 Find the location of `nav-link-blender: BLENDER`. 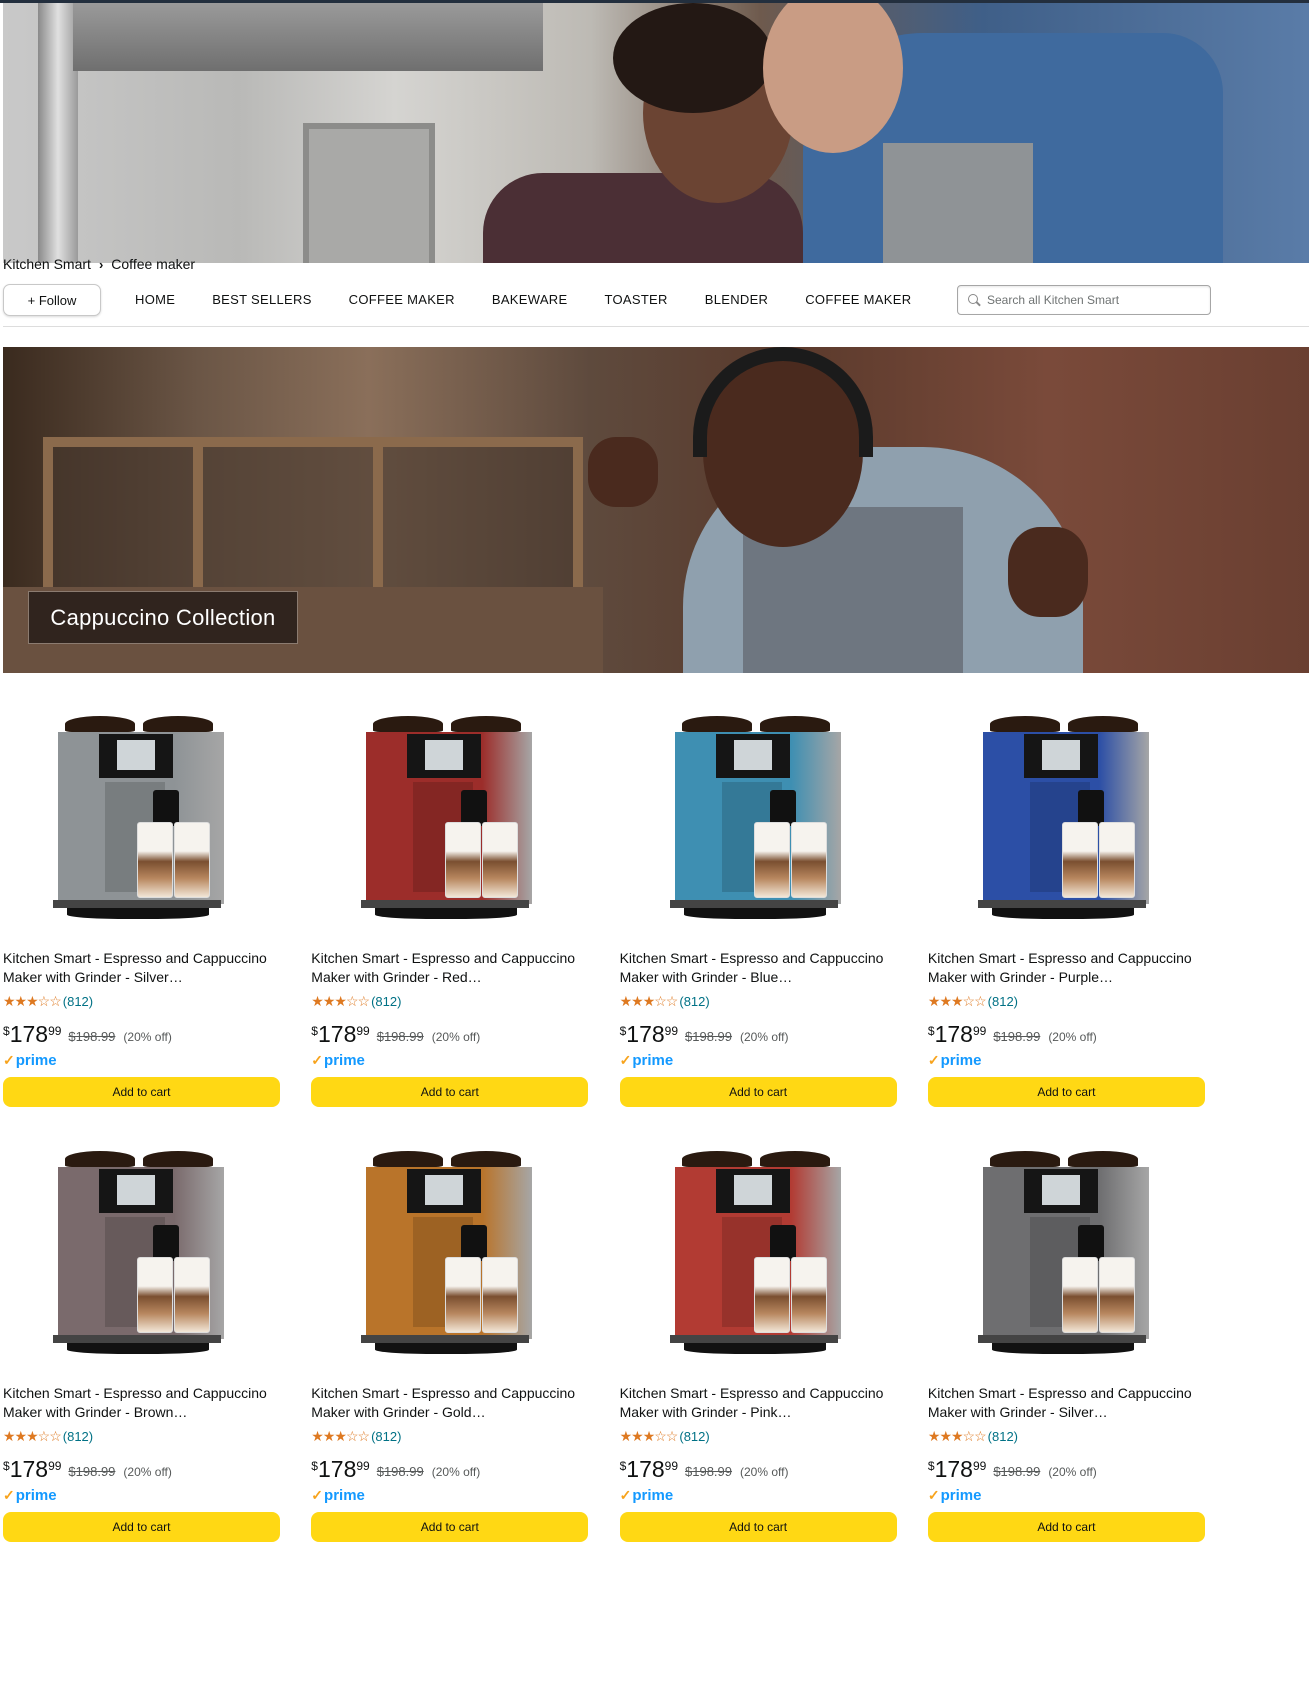

nav-link-blender: BLENDER is located at coordinates (737, 299).